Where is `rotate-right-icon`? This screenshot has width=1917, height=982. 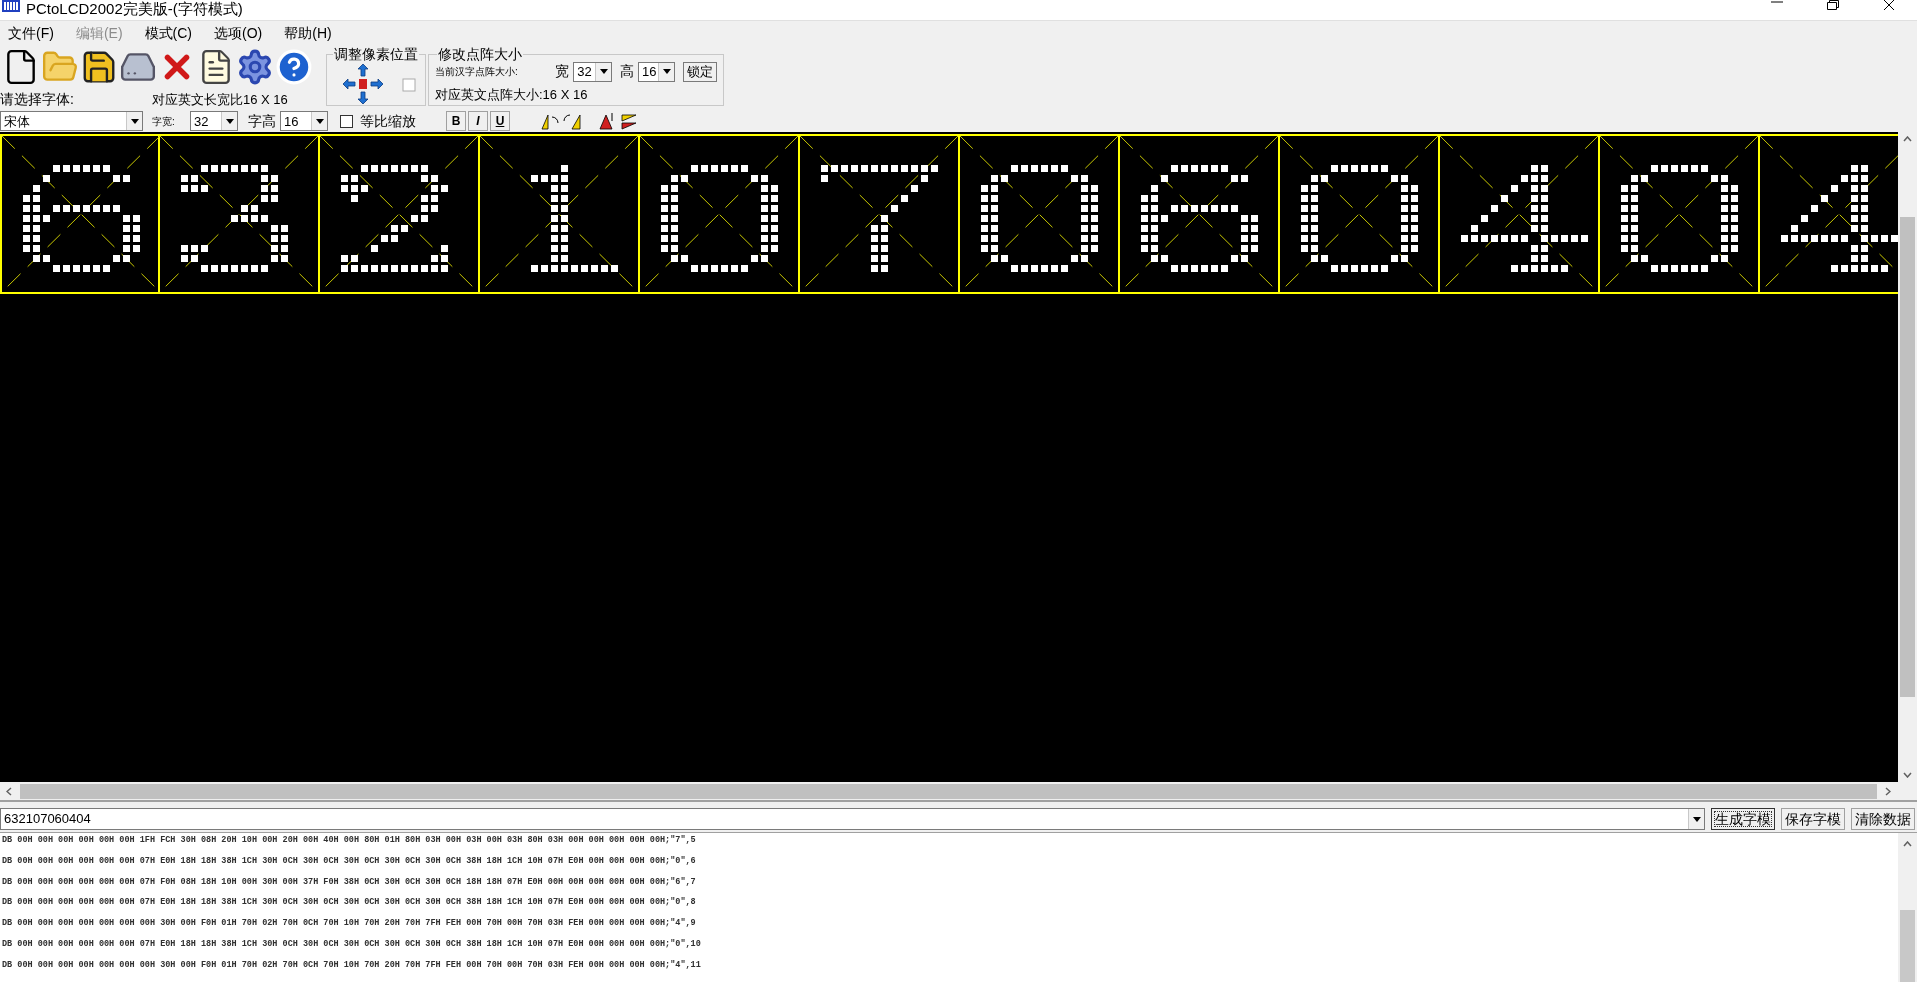
rotate-right-icon is located at coordinates (572, 121).